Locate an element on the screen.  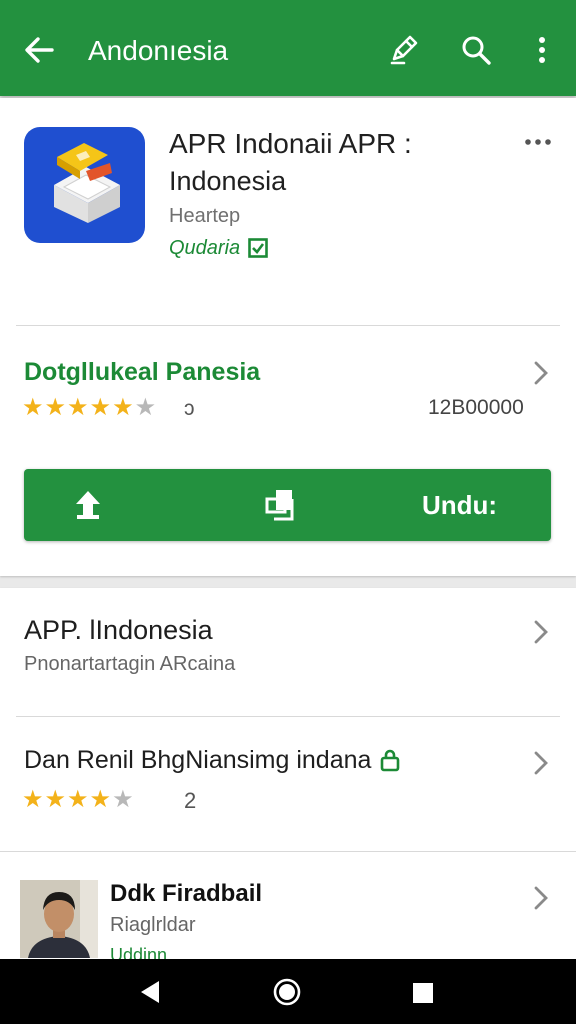
rating-count: 2 is located at coordinates (190, 800).